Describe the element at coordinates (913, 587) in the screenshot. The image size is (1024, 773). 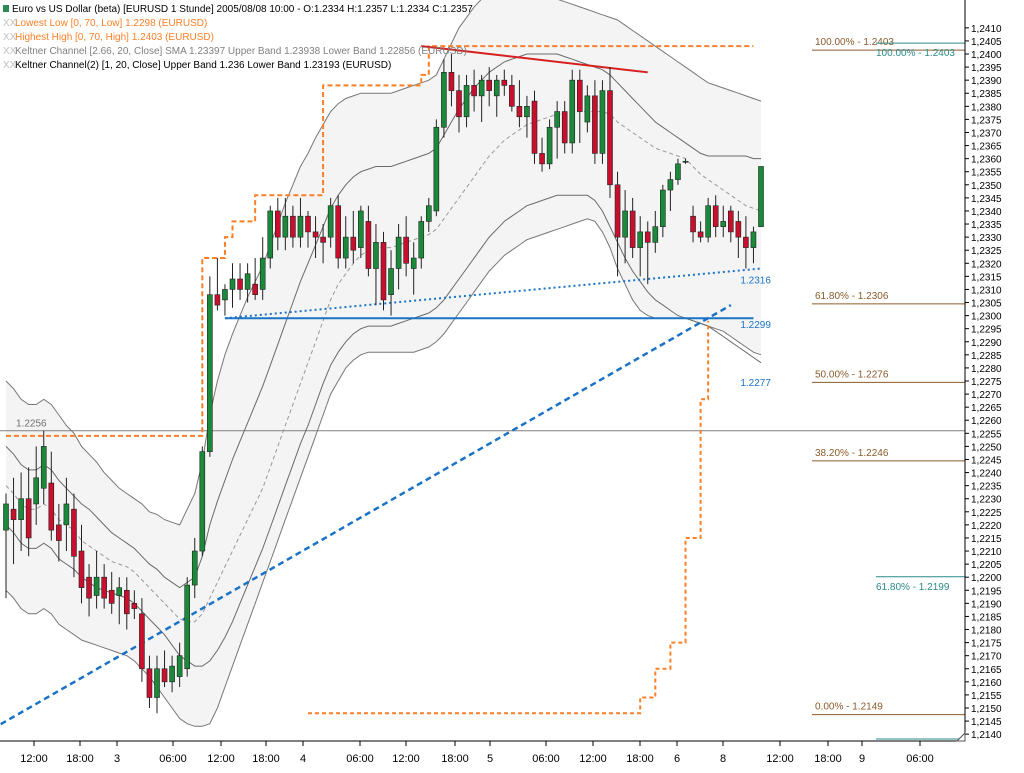
I see `fib-level-label: 61.80% - 1.2199` at that location.